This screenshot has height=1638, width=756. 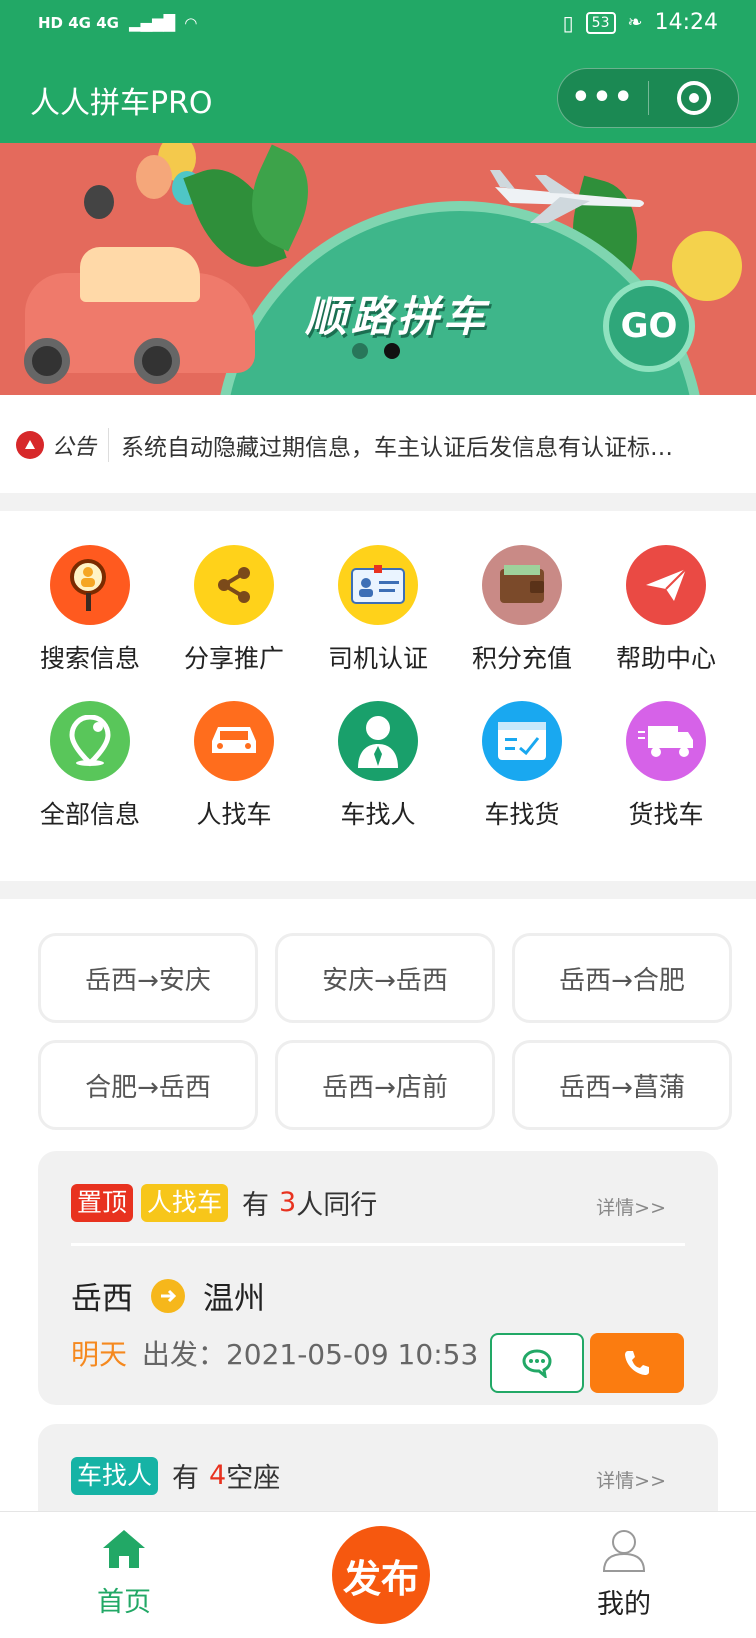 What do you see at coordinates (385, 978) in the screenshot?
I see `route-chip: 安庆→岳西` at bounding box center [385, 978].